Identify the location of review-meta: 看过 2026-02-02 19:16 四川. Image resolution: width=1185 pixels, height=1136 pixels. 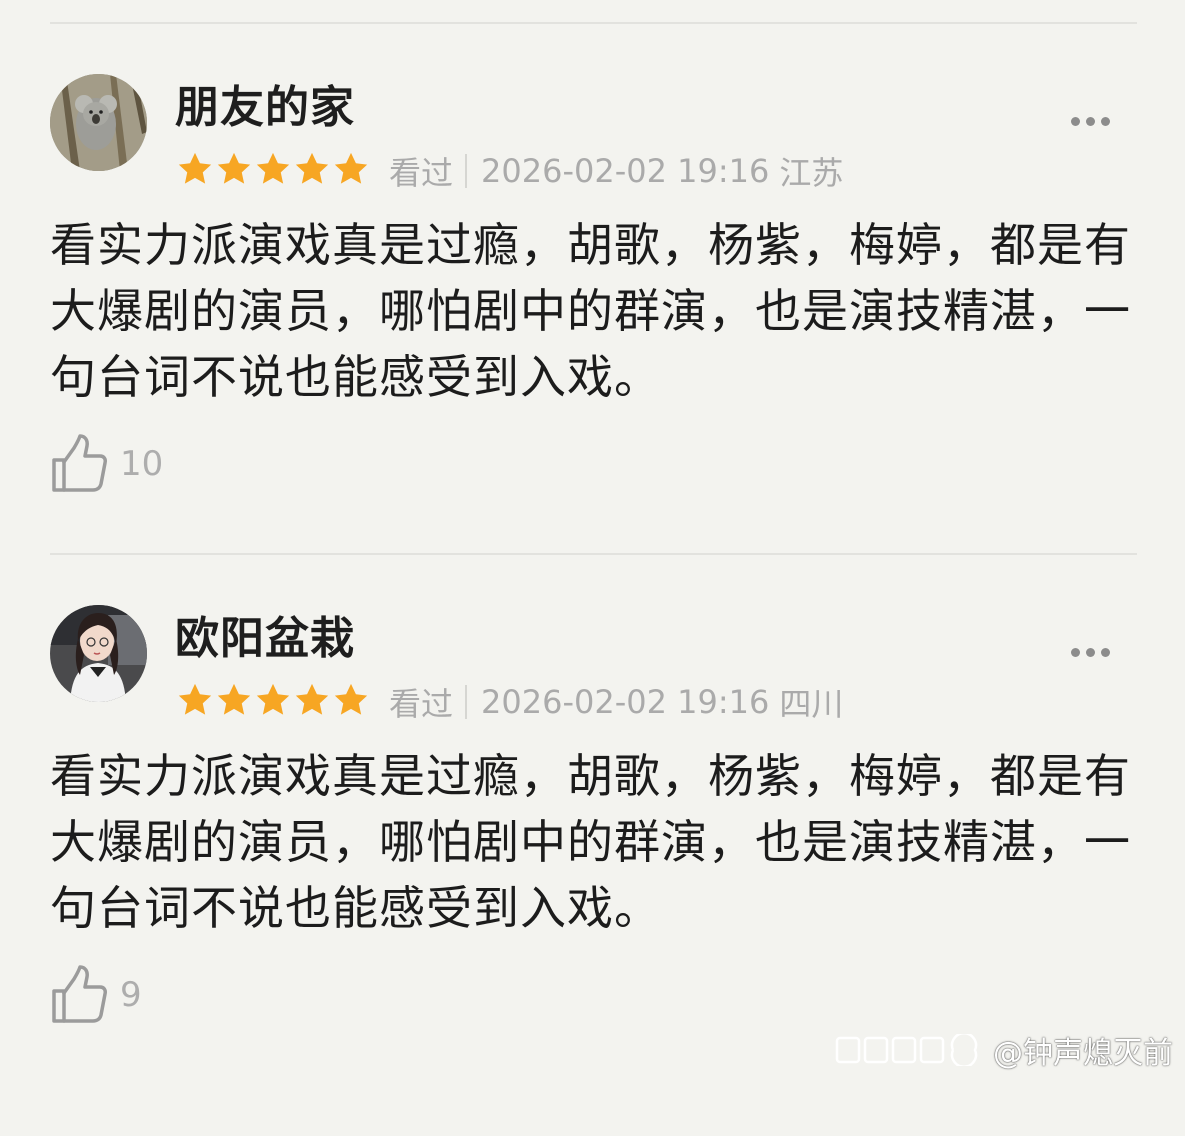
(616, 702).